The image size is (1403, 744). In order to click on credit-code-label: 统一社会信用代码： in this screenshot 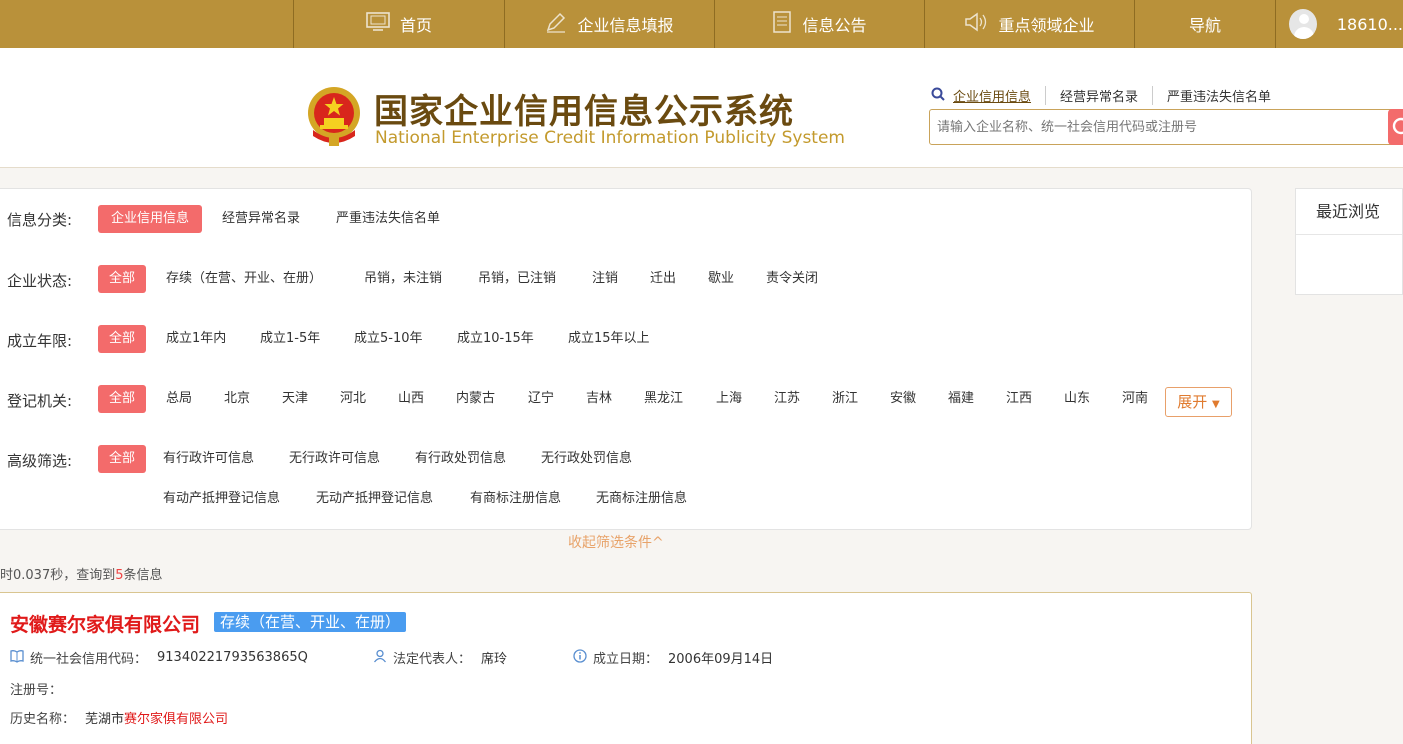, I will do `click(89, 659)`.